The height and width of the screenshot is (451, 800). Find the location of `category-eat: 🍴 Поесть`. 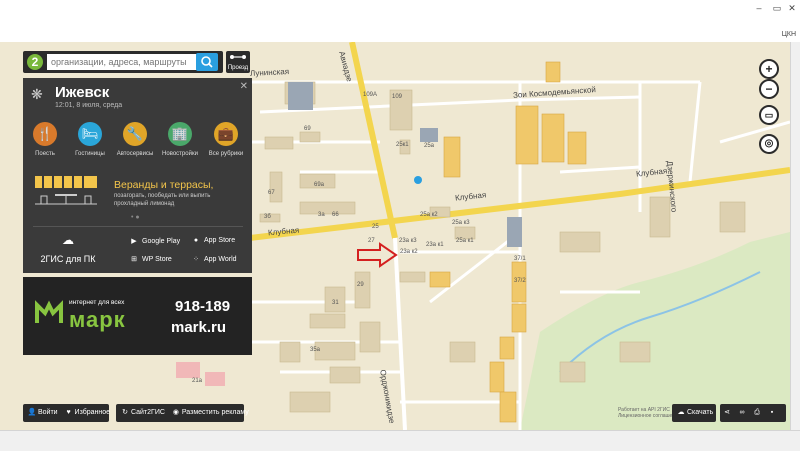

category-eat: 🍴 Поесть is located at coordinates (45, 139).